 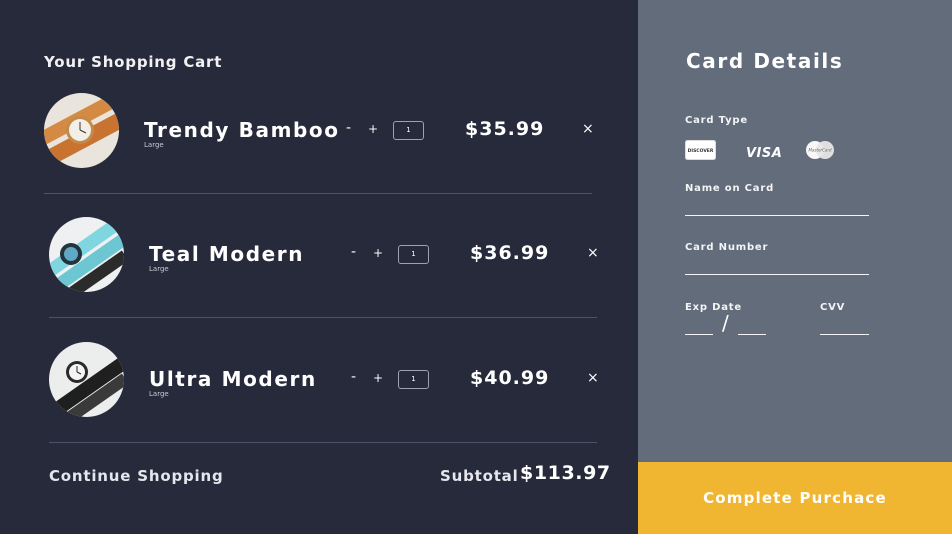 I want to click on card-number-label: Card Number, so click(x=727, y=247).